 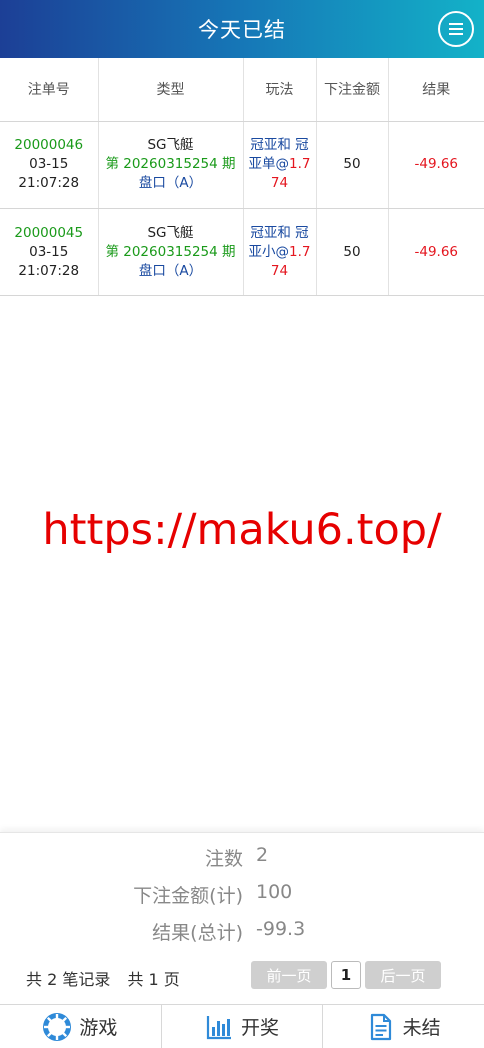 What do you see at coordinates (68, 979) in the screenshot?
I see `record-count: 共 2 笔记录` at bounding box center [68, 979].